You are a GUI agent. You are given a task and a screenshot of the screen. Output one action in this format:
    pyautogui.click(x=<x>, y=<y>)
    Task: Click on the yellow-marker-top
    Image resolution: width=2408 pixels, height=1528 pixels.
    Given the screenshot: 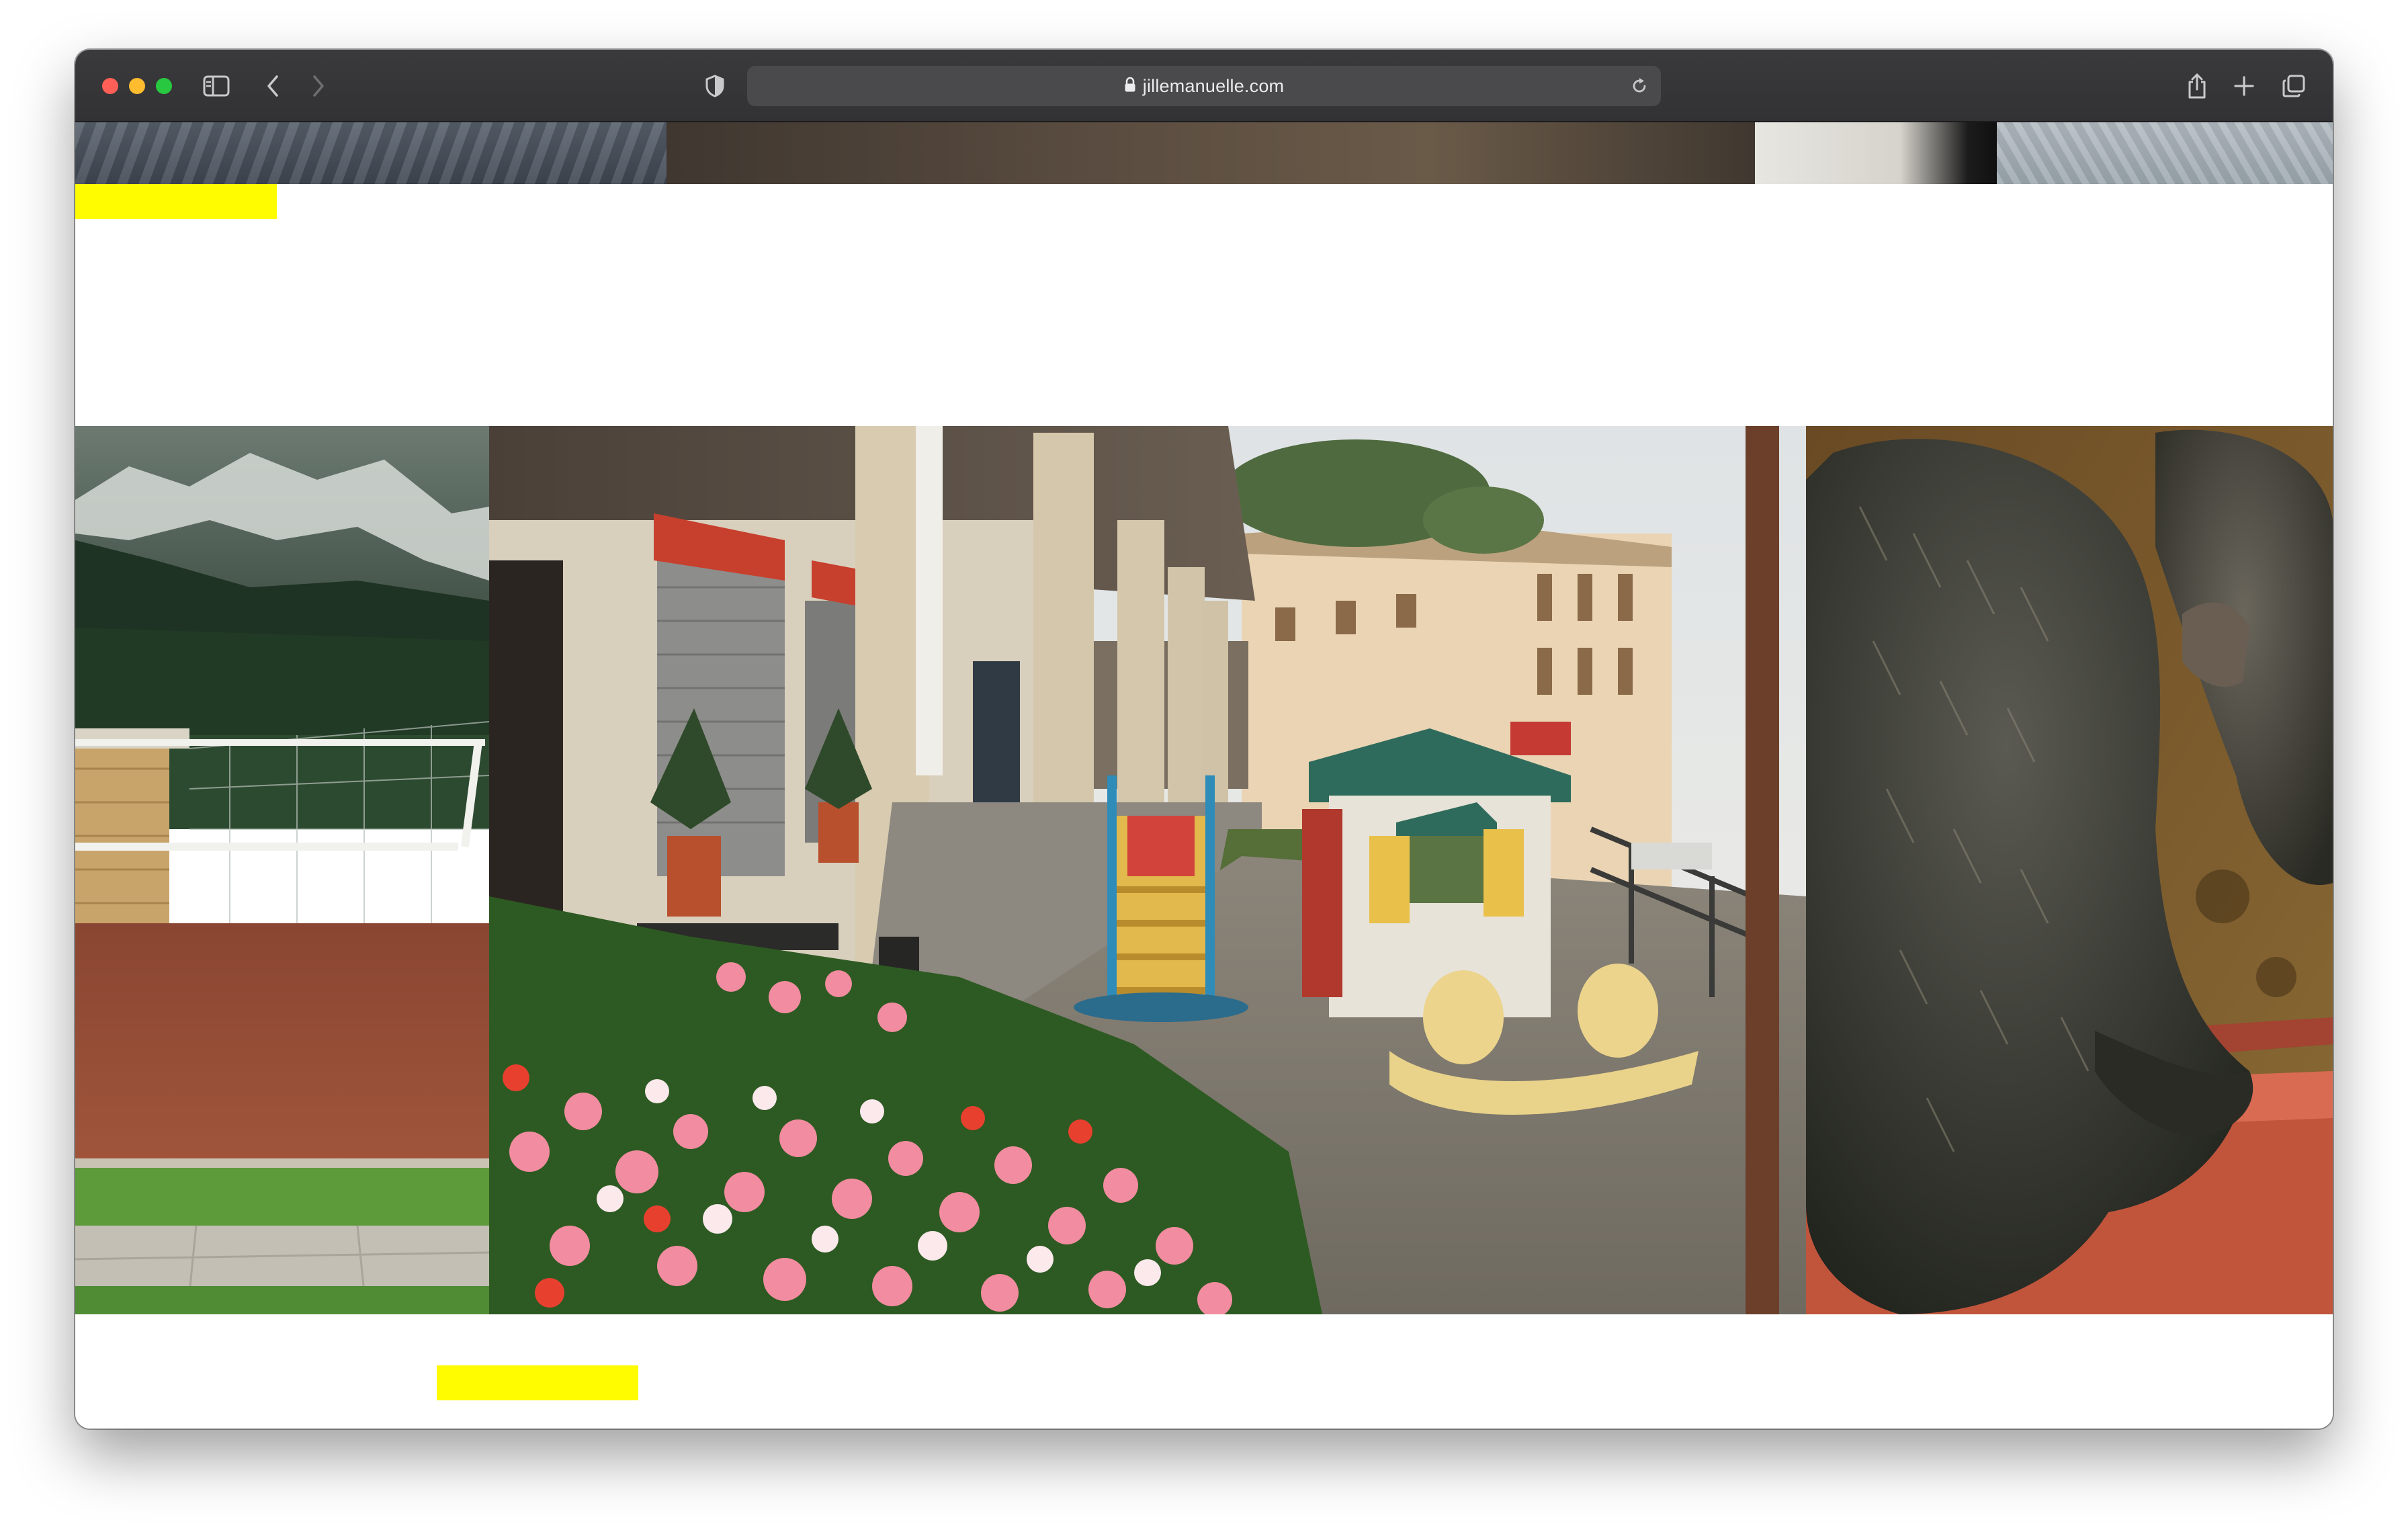 What is the action you would take?
    pyautogui.click(x=176, y=201)
    